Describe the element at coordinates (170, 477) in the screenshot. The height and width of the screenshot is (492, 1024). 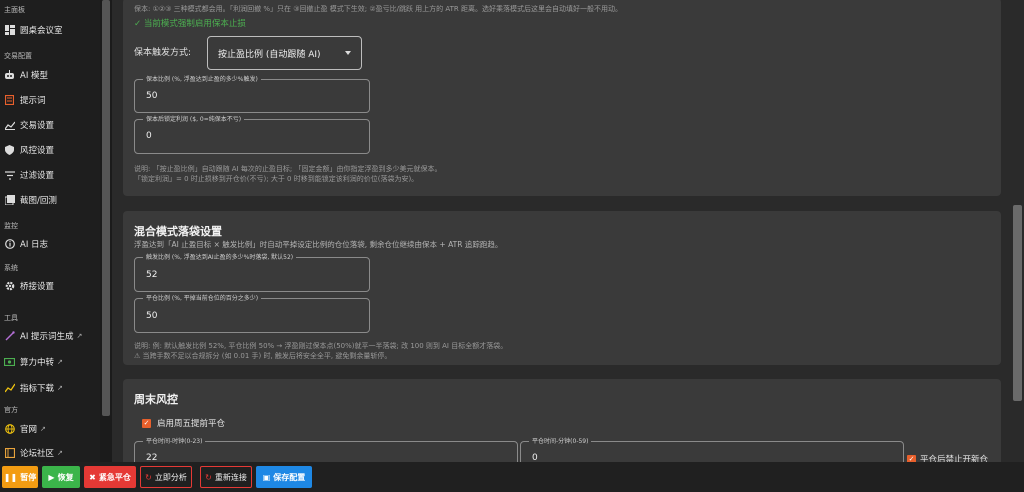
I see `analyze-label: 立即分析` at that location.